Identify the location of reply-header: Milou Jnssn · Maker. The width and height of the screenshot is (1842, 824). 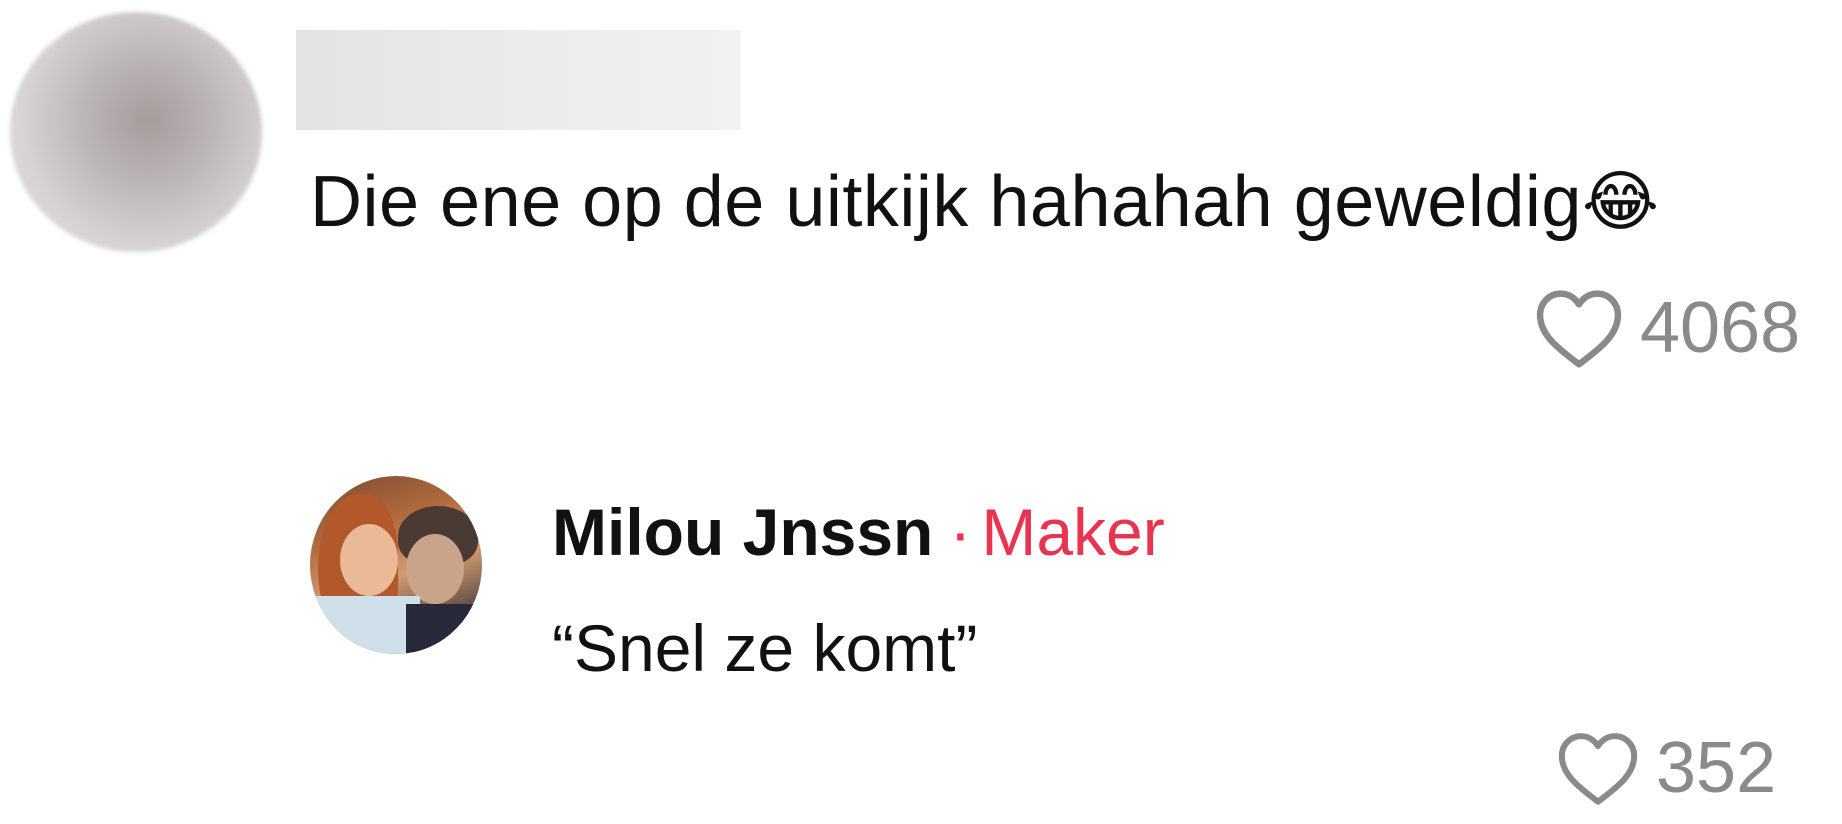
(858, 532).